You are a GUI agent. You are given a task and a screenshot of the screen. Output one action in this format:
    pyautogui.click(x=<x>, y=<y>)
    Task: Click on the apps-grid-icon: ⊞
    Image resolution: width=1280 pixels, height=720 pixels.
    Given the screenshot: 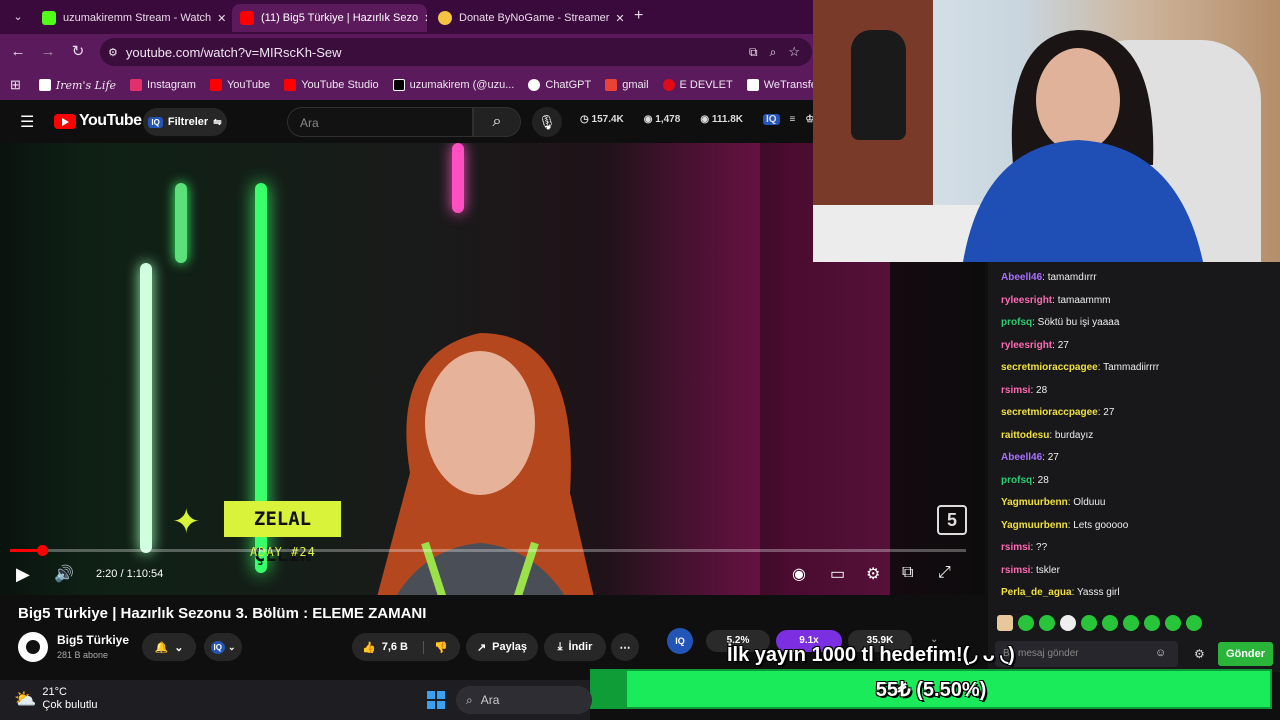 What is the action you would take?
    pyautogui.click(x=15, y=85)
    